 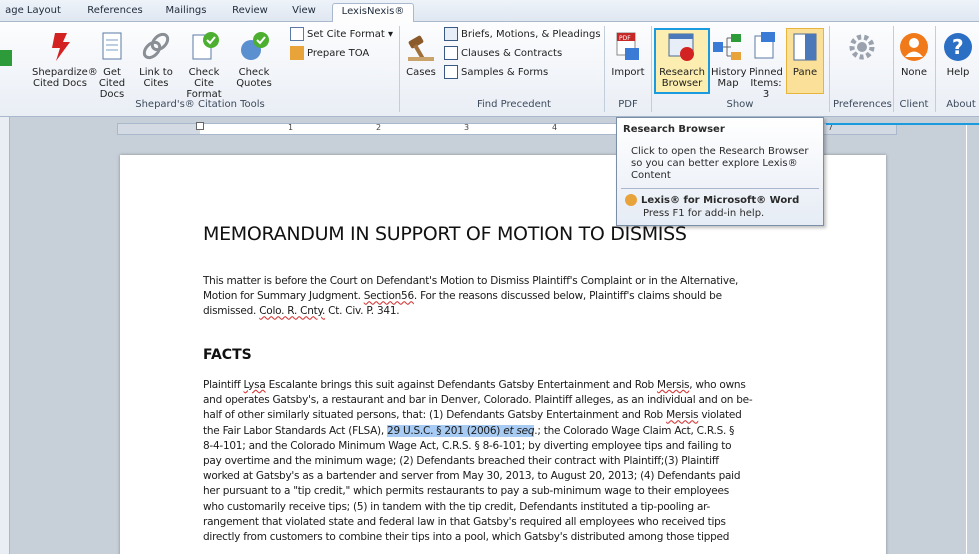 I want to click on text-run: et seq, so click(x=519, y=430).